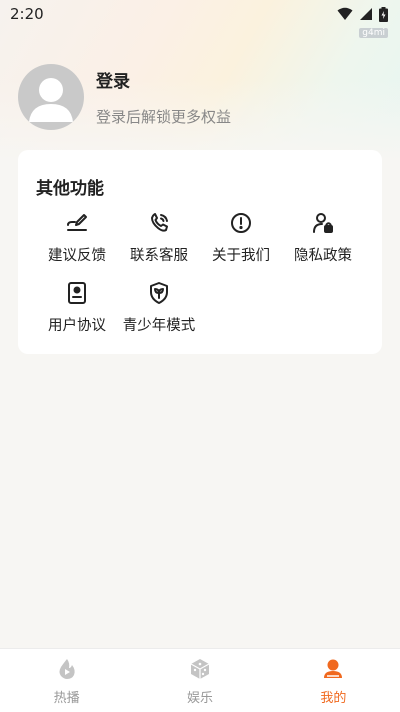 This screenshot has width=400, height=712. I want to click on feature-label: 青少年模式, so click(159, 326).